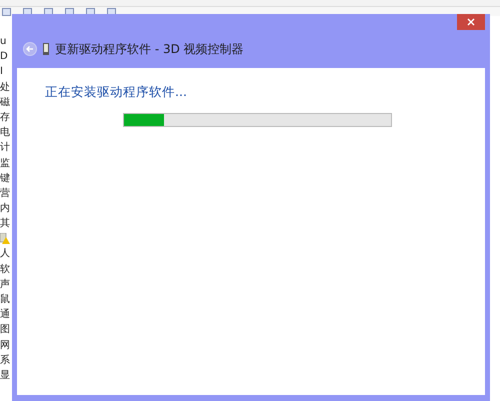 This screenshot has width=500, height=401. I want to click on device-category: I, so click(6, 72).